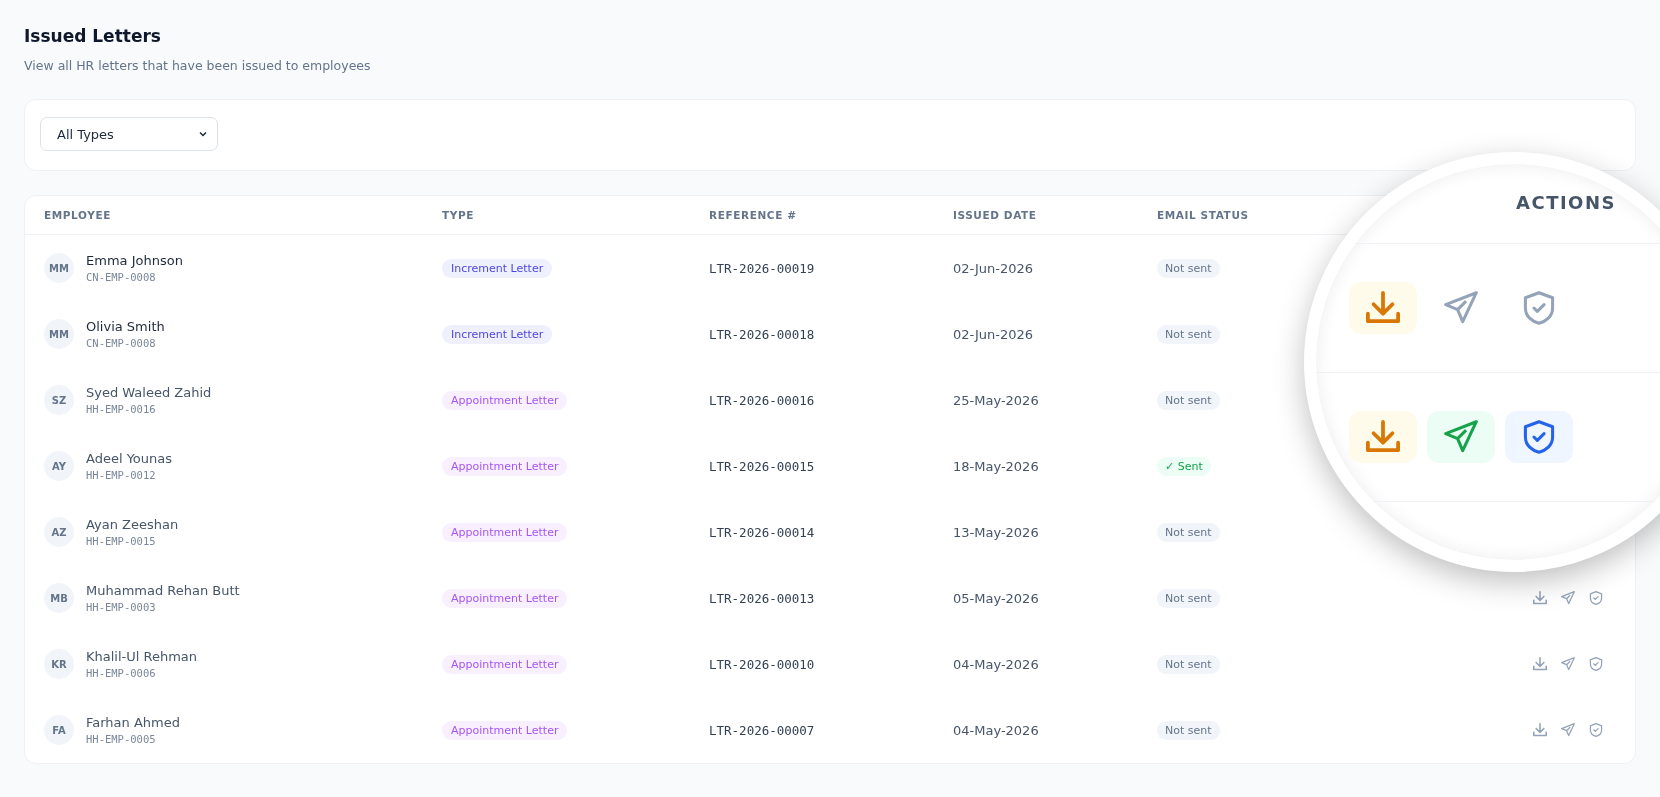  What do you see at coordinates (762, 598) in the screenshot?
I see `reference-number: LTR-2026-00013` at bounding box center [762, 598].